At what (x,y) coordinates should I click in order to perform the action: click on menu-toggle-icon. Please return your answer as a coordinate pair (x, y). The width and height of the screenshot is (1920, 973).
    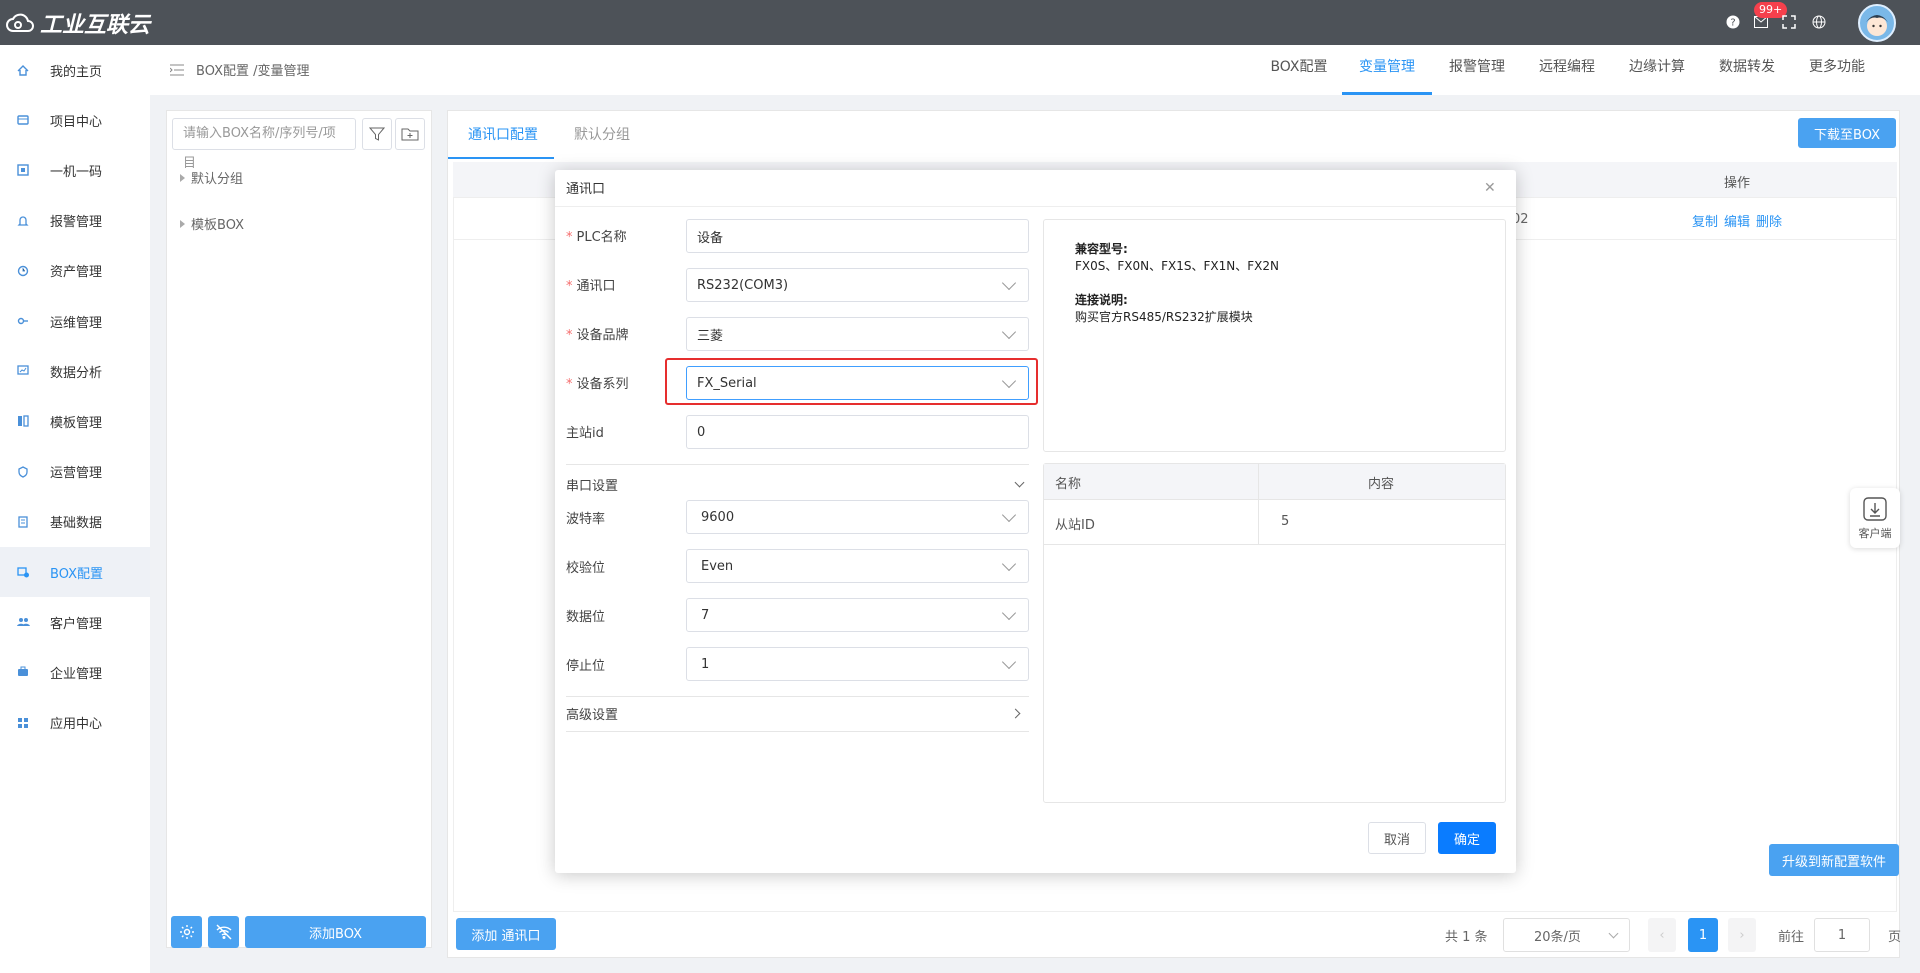
    Looking at the image, I should click on (177, 70).